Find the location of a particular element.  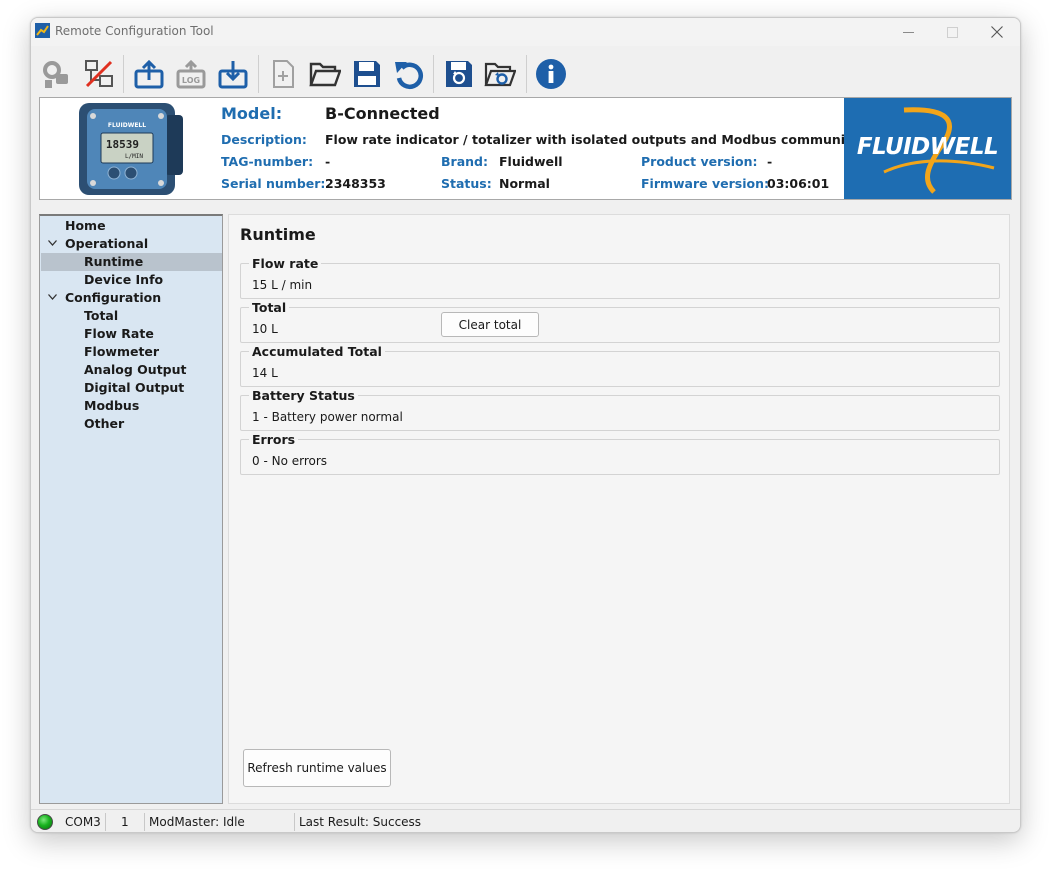

firmware-version-value: 03:06:01 is located at coordinates (798, 183).